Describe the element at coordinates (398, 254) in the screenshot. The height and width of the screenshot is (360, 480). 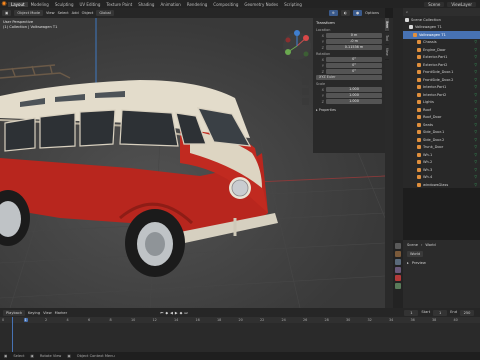
I see `render-tab-icon` at that location.